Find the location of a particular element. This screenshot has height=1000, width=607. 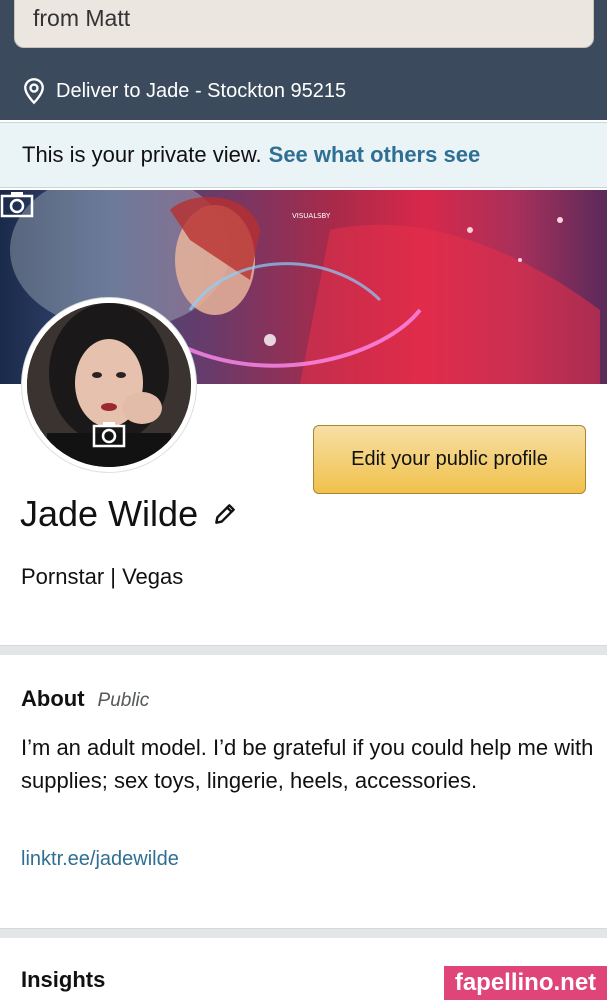

see-what-others-see-link: See what others see is located at coordinates (375, 155).